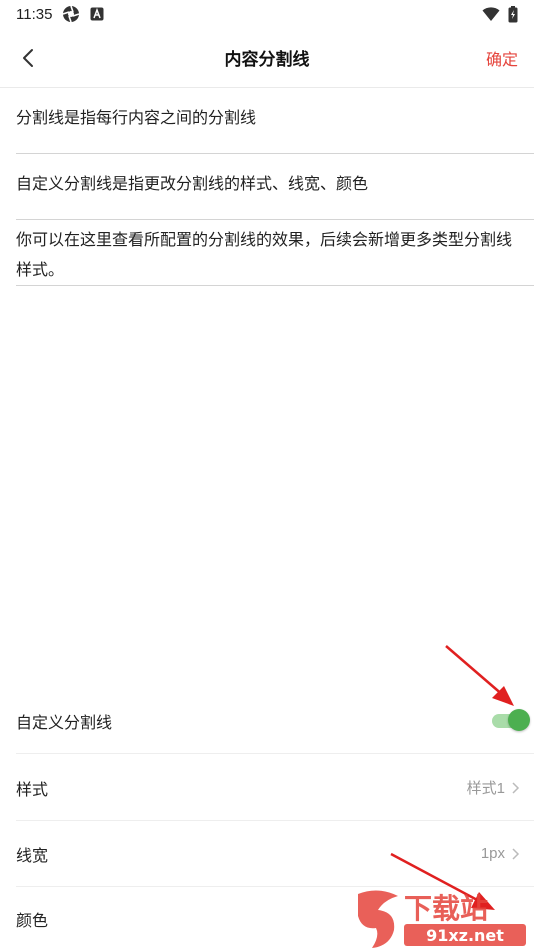 The width and height of the screenshot is (534, 950). I want to click on a-badge-icon, so click(97, 14).